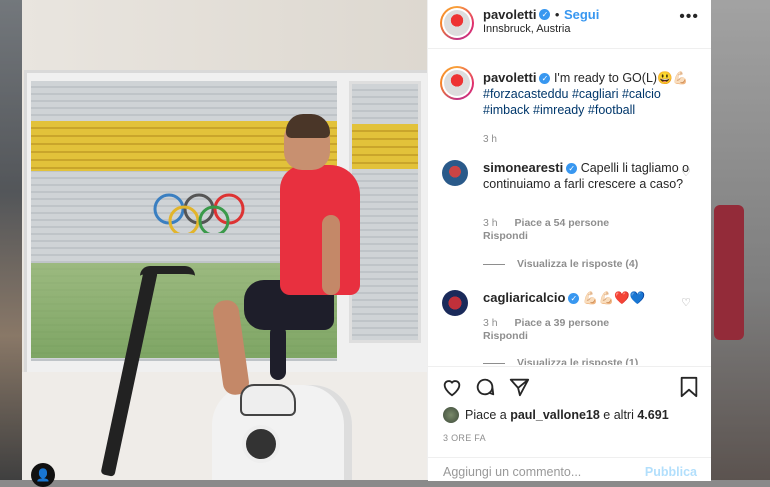 The image size is (770, 487). What do you see at coordinates (559, 110) in the screenshot?
I see `caption-hashtags-2: #imback #imready #football` at bounding box center [559, 110].